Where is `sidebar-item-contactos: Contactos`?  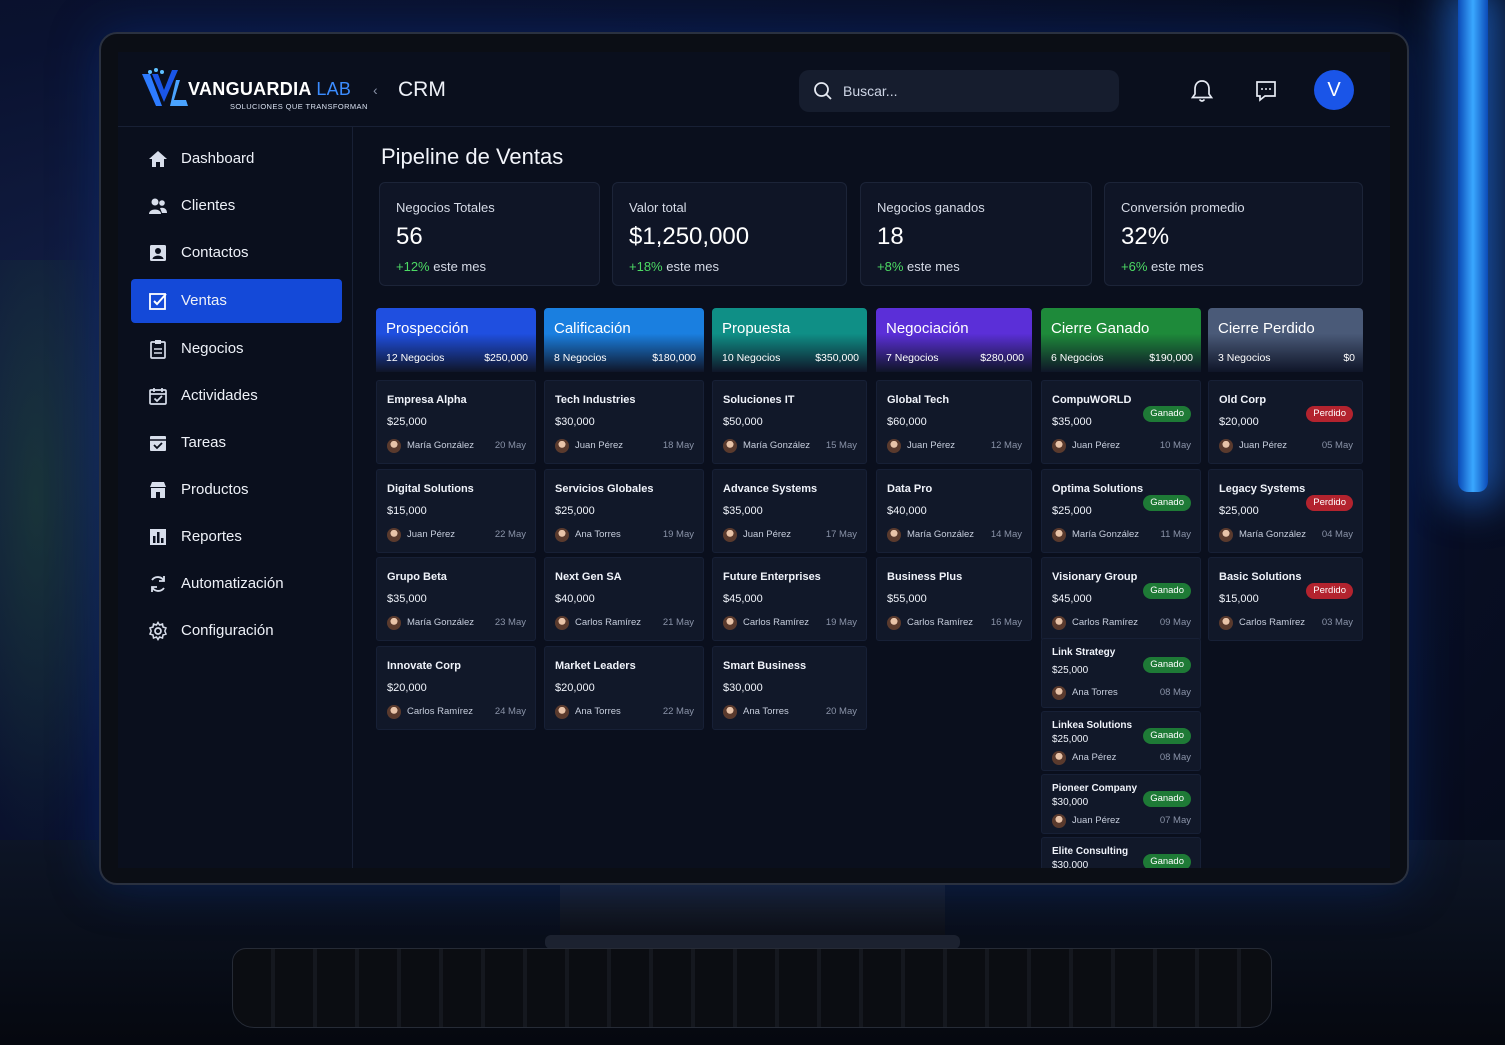 sidebar-item-contactos: Contactos is located at coordinates (236, 253).